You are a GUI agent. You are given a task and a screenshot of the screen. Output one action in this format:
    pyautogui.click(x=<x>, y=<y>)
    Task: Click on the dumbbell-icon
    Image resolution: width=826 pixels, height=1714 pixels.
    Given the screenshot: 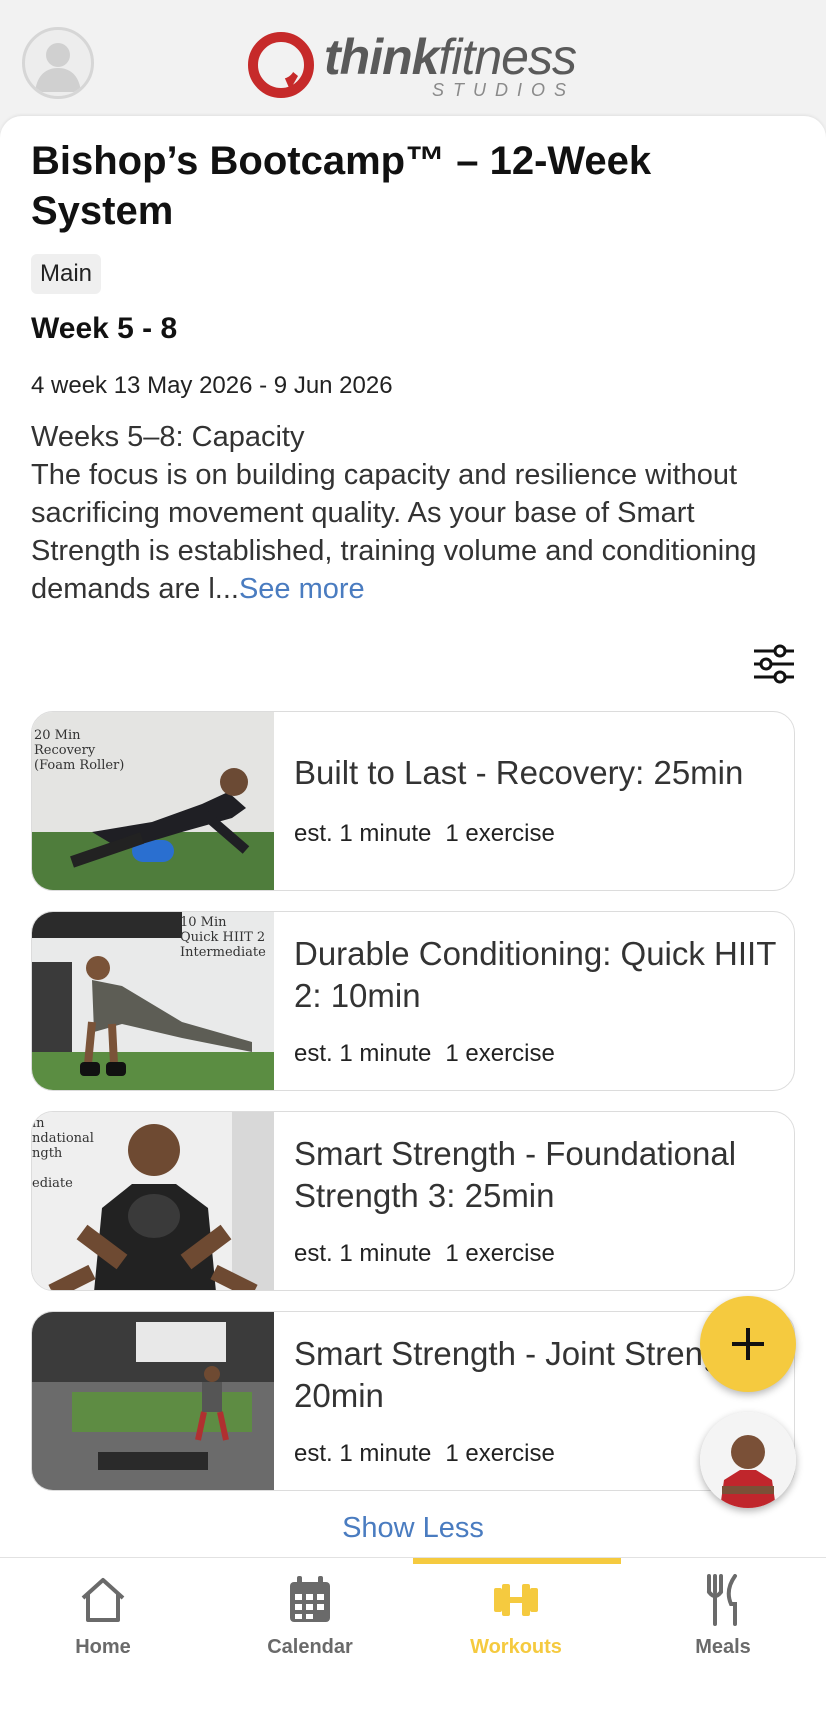 What is the action you would take?
    pyautogui.click(x=516, y=1600)
    